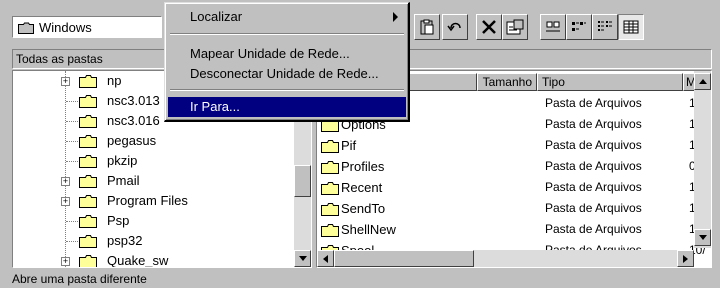  I want to click on delete-icon, so click(489, 27).